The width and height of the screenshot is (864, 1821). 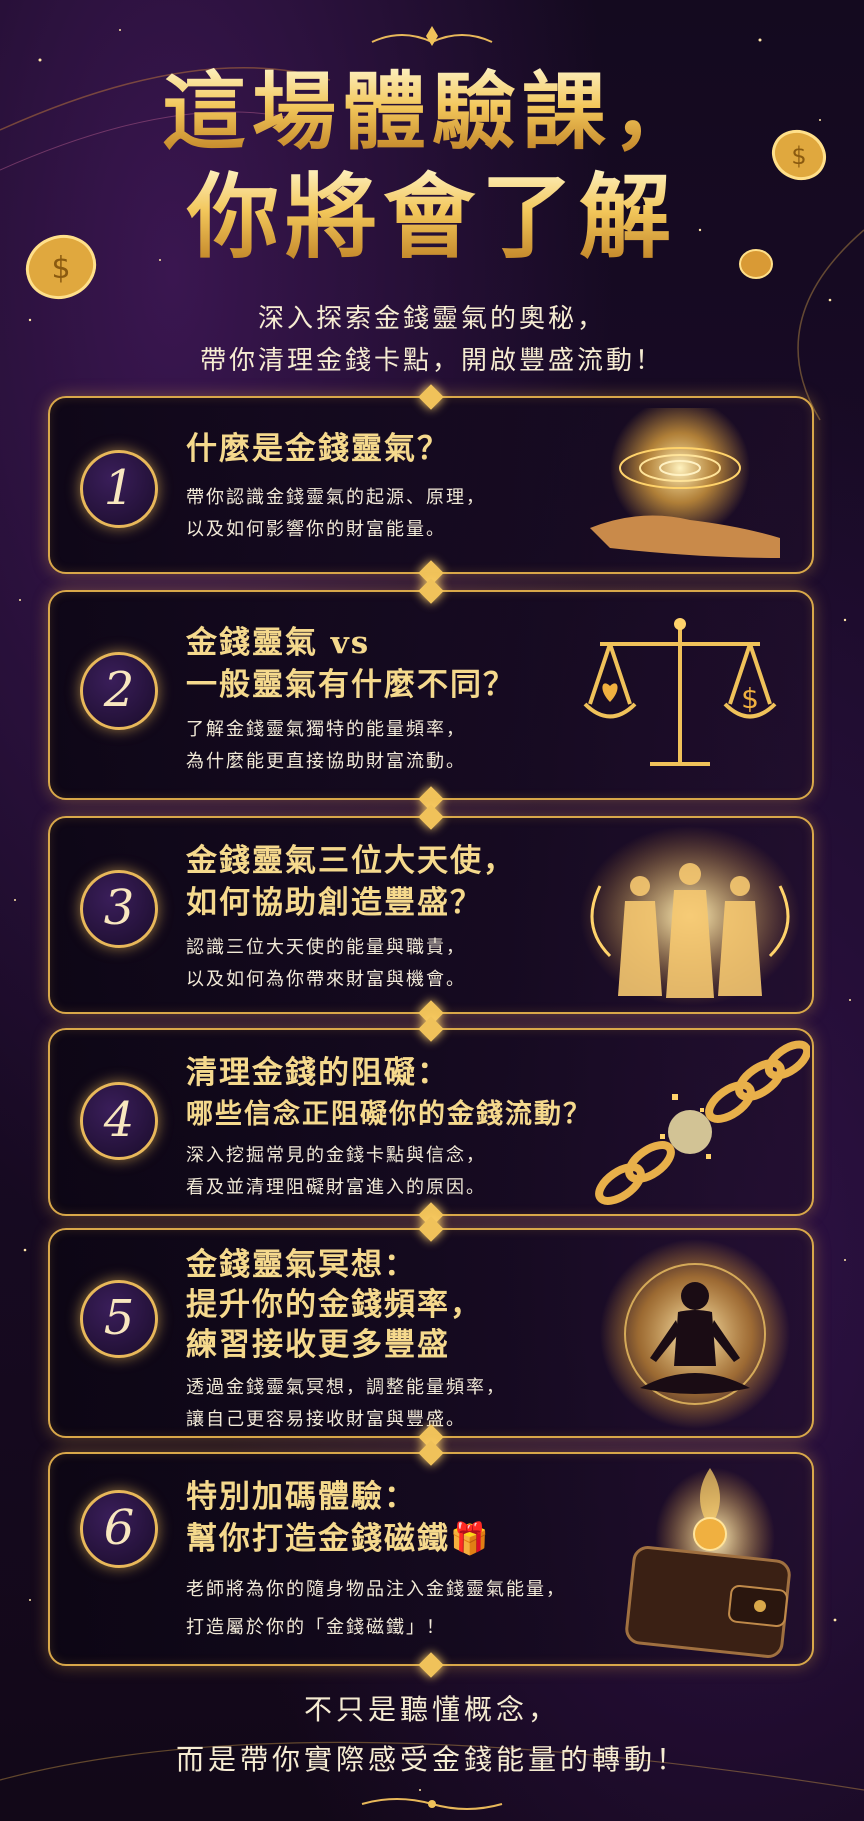 What do you see at coordinates (119, 691) in the screenshot?
I see `step-number-badge: 2` at bounding box center [119, 691].